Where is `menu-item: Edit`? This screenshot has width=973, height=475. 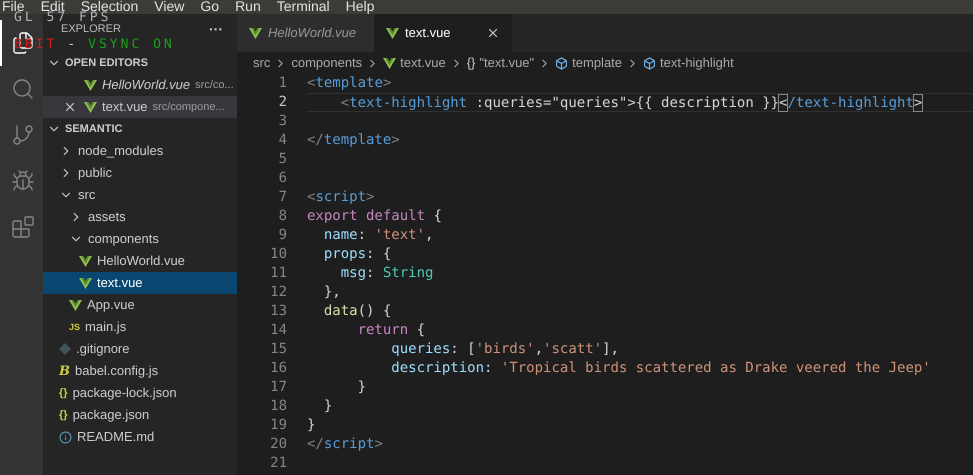 menu-item: Edit is located at coordinates (52, 6).